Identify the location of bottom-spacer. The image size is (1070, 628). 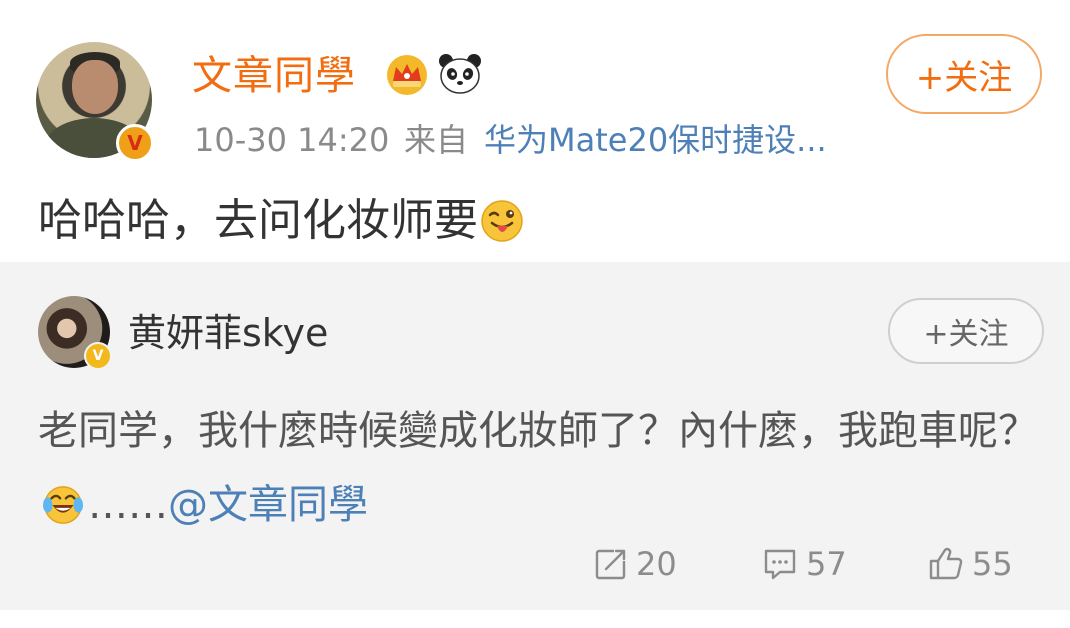
(535, 619).